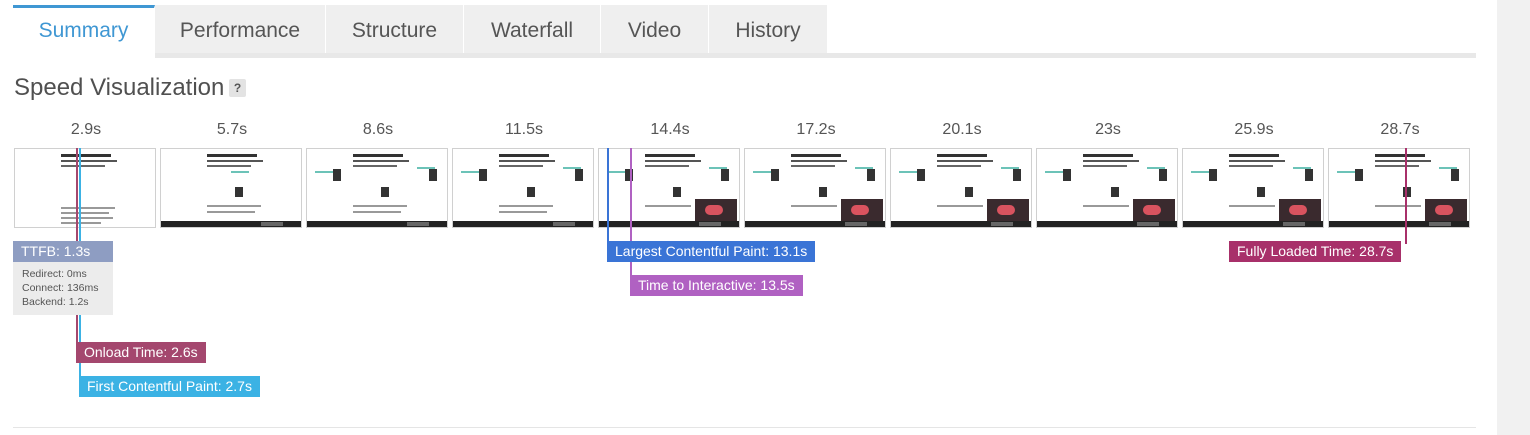 The image size is (1530, 435). What do you see at coordinates (54, 274) in the screenshot?
I see `ttfb-redirect: Redirect: 0ms` at bounding box center [54, 274].